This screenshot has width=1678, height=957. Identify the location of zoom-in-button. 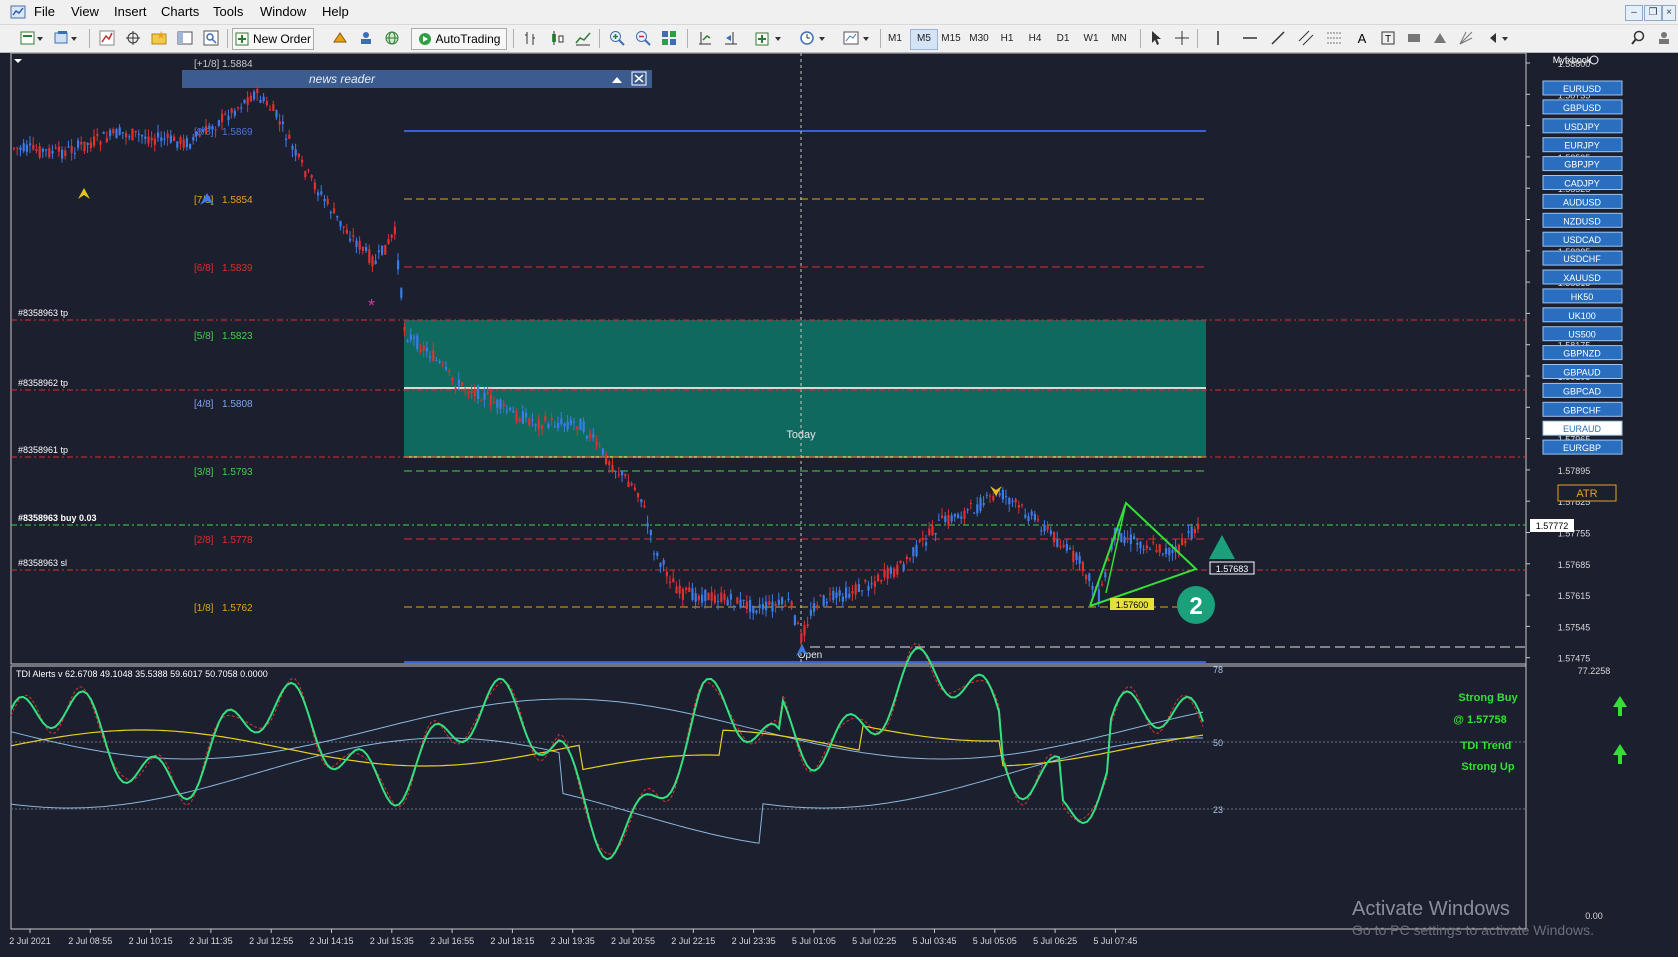
(617, 38).